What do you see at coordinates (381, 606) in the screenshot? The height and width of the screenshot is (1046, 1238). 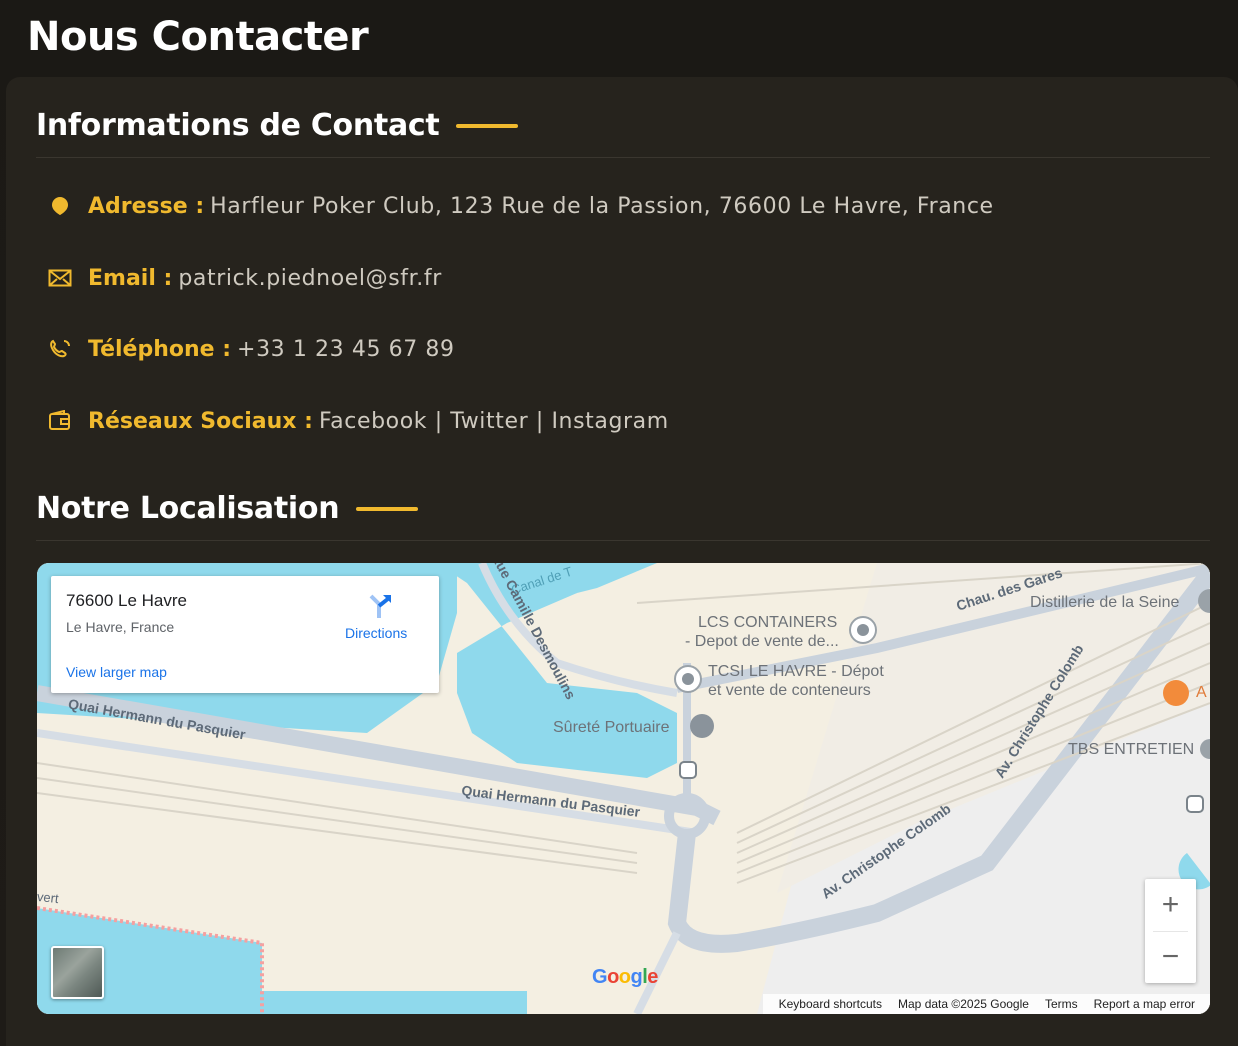 I see `directions-icon` at bounding box center [381, 606].